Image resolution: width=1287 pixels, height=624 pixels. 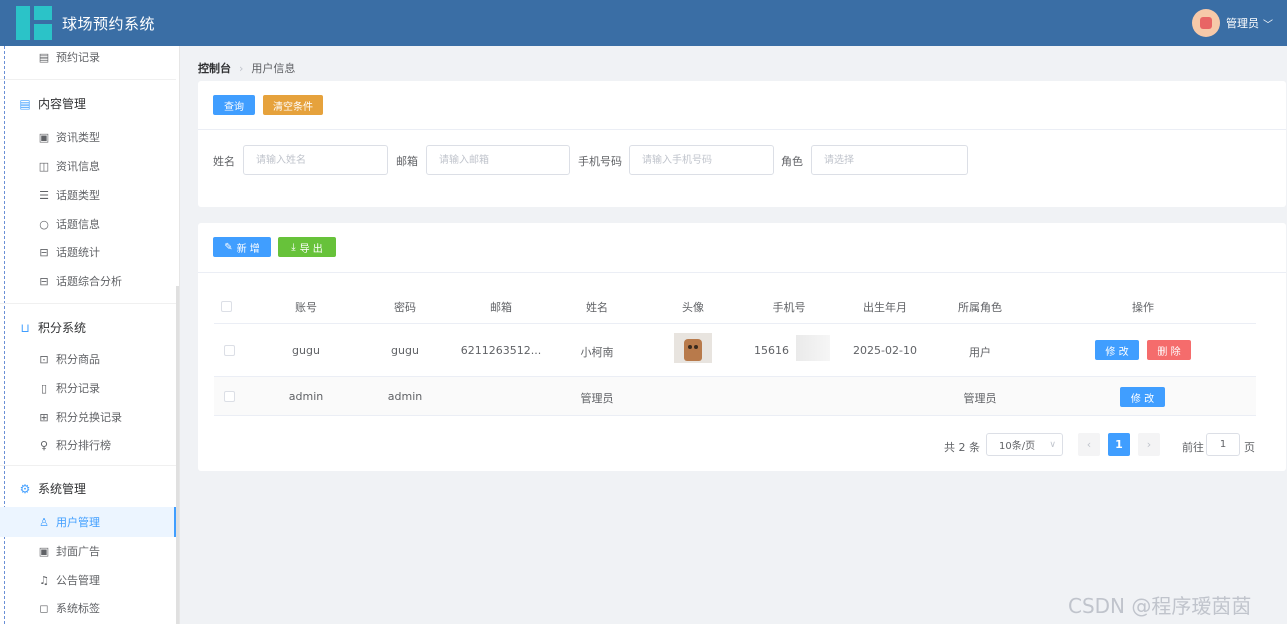 I want to click on sidebar-item-cover-ads: ▣ 封面广告, so click(x=69, y=551).